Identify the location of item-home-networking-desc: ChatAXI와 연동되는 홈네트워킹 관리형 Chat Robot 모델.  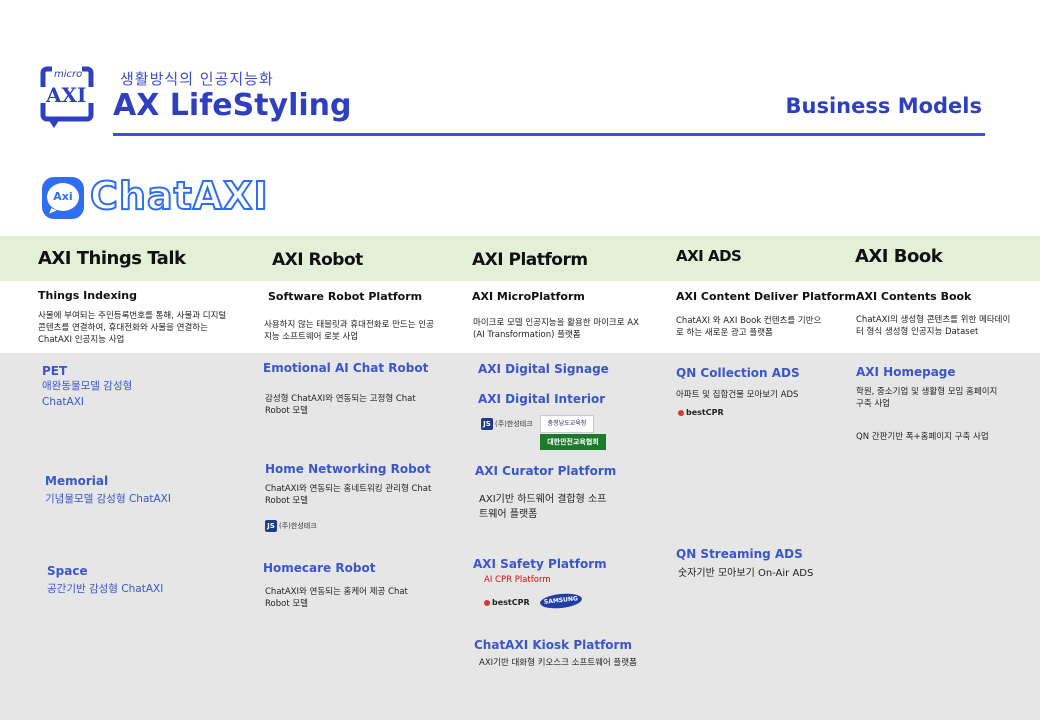
(348, 495).